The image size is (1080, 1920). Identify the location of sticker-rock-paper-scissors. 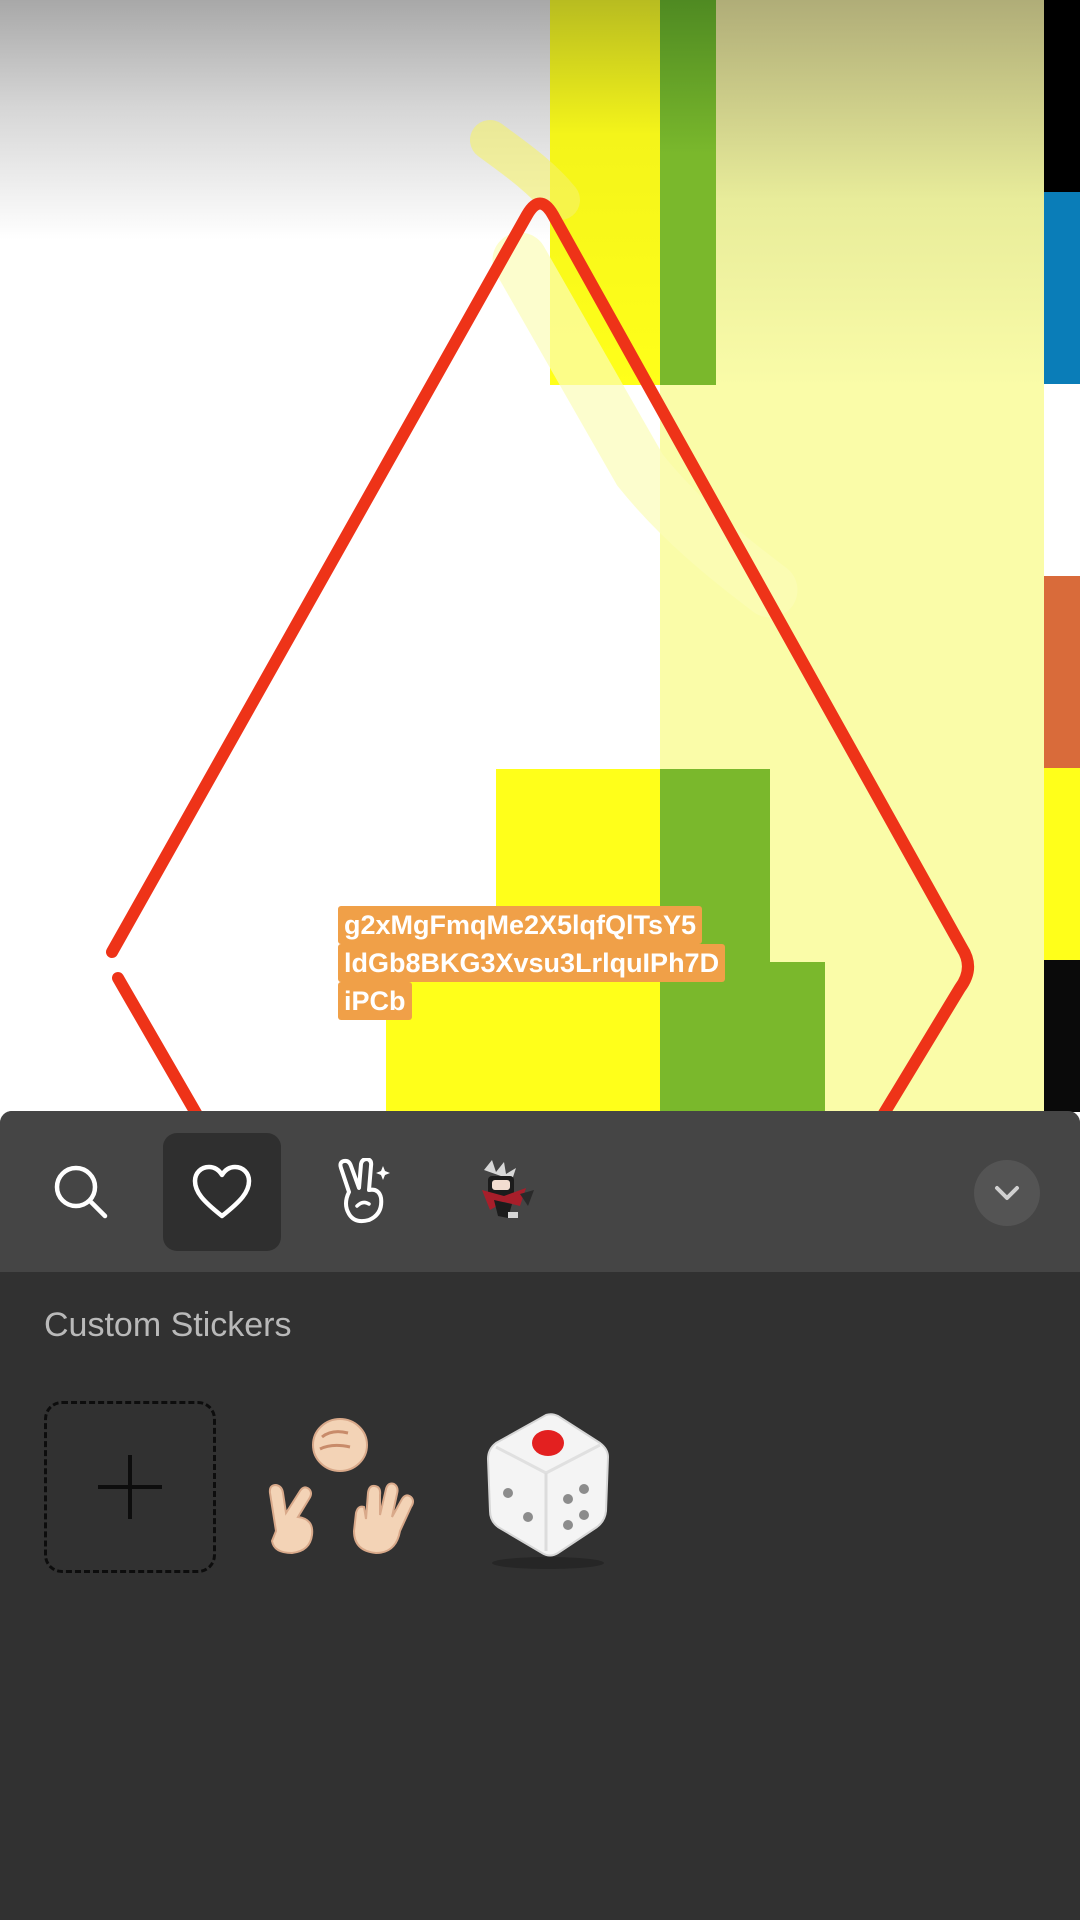
(338, 1487).